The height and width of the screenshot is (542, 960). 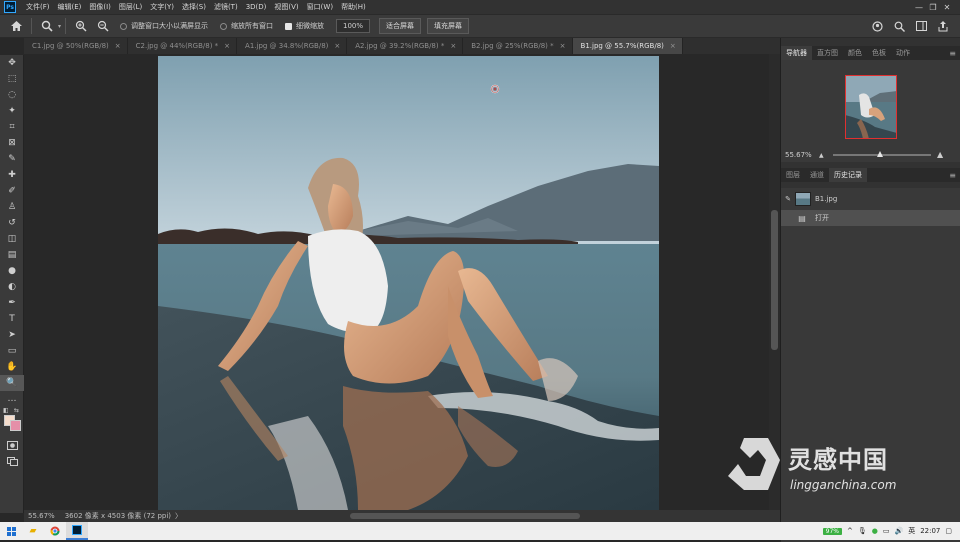 What do you see at coordinates (11, 531) in the screenshot?
I see `start-button` at bounding box center [11, 531].